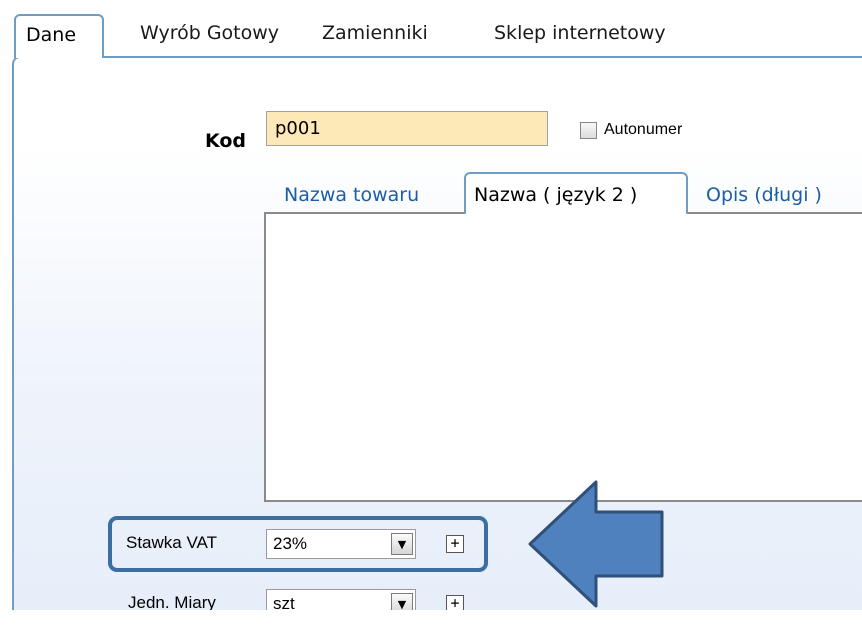 The width and height of the screenshot is (862, 628). What do you see at coordinates (643, 129) in the screenshot?
I see `autonumer-label: Autonumer` at bounding box center [643, 129].